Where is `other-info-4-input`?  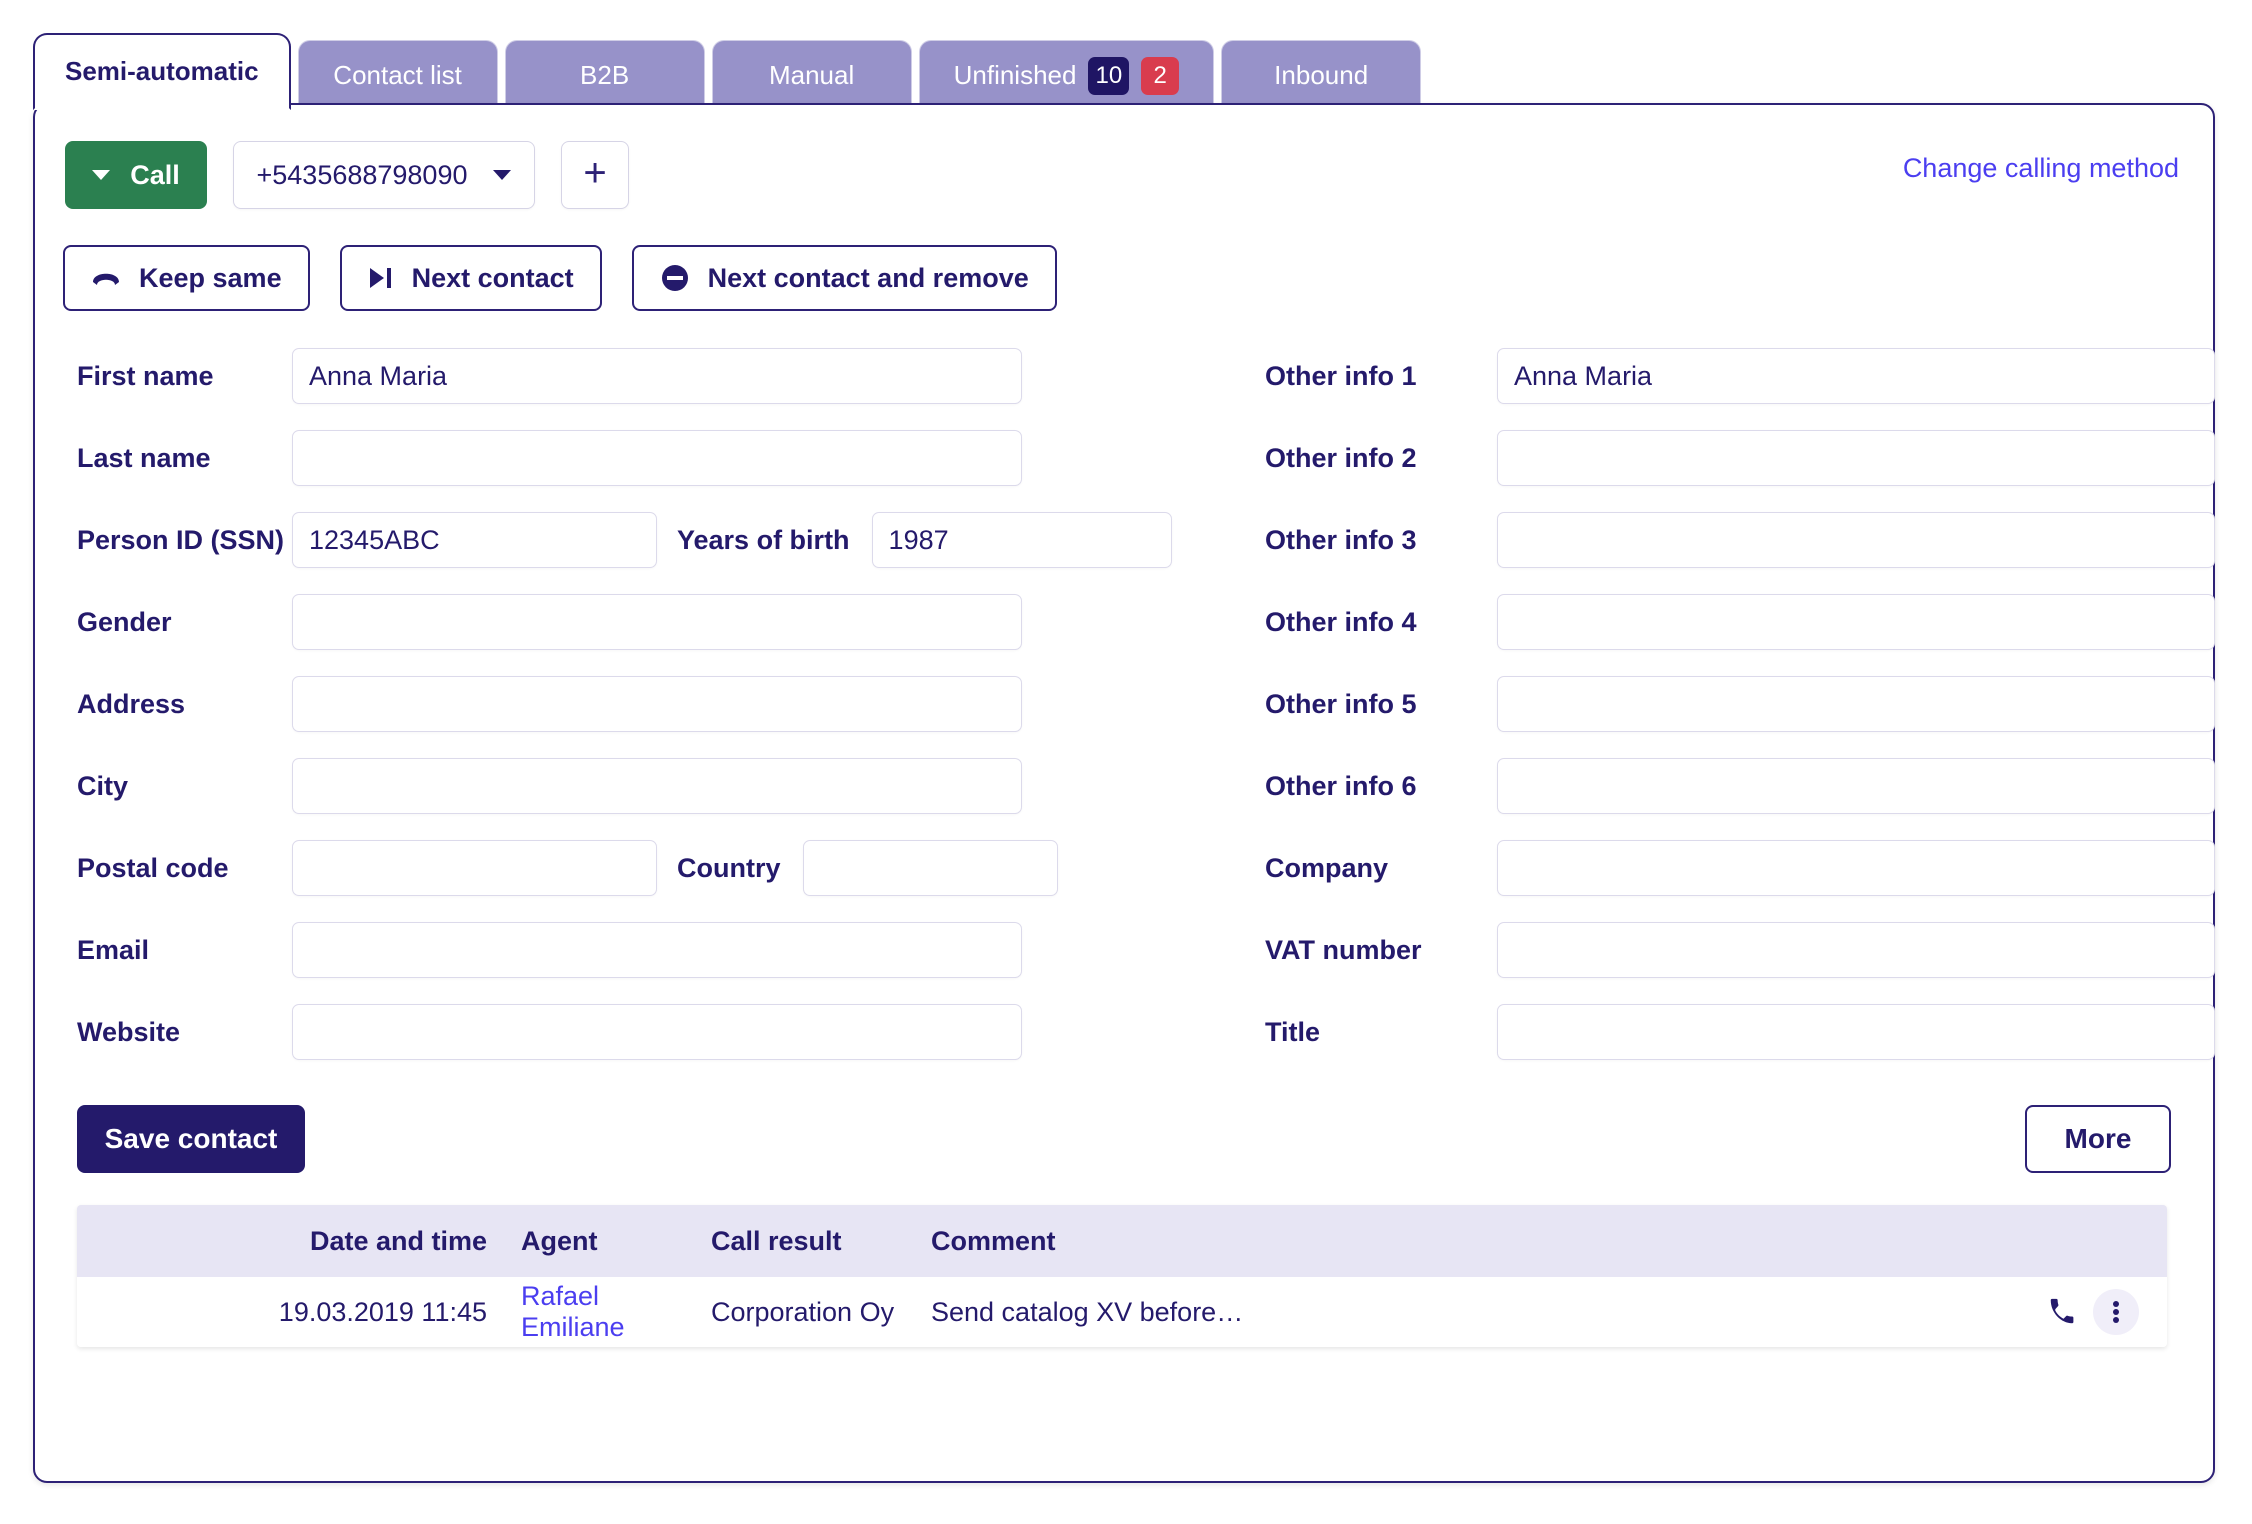 other-info-4-input is located at coordinates (1856, 622).